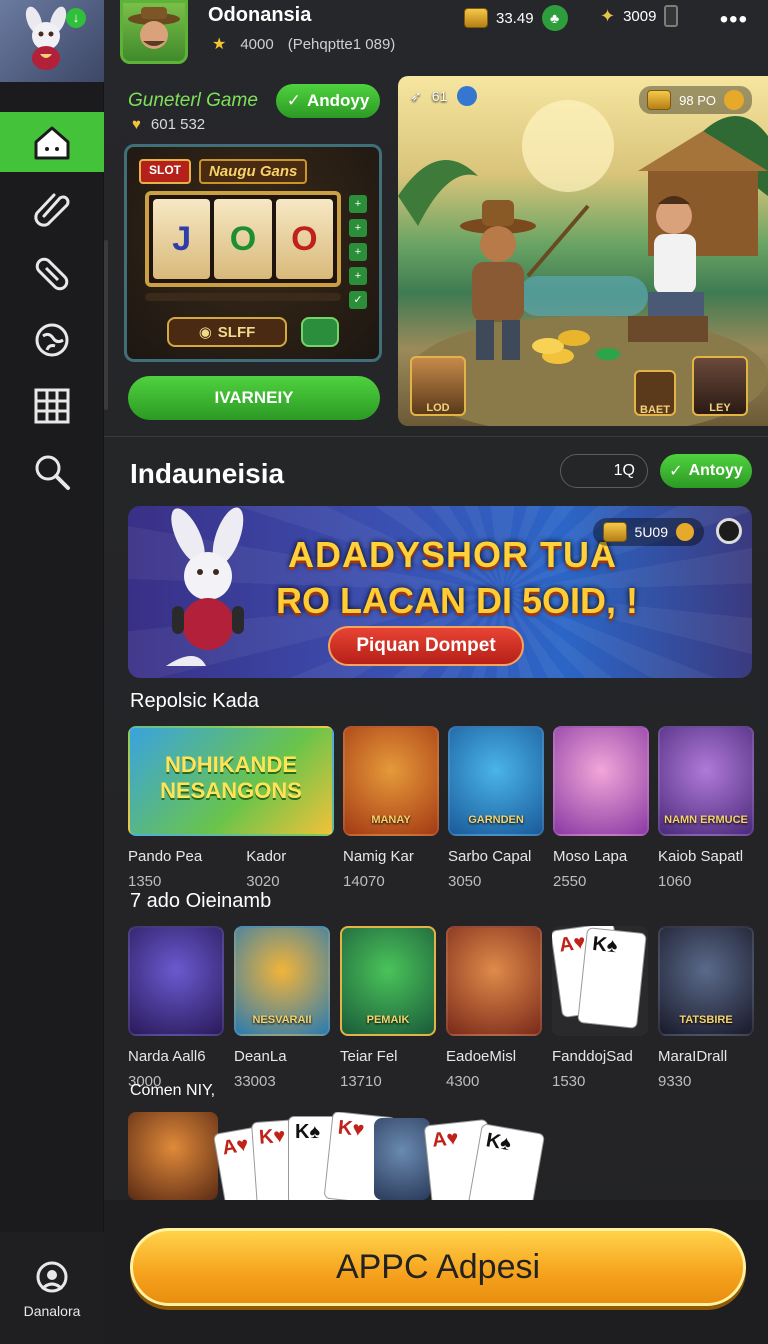 The height and width of the screenshot is (1344, 768). Describe the element at coordinates (207, 473) in the screenshot. I see `section-title: Indauneisia` at that location.